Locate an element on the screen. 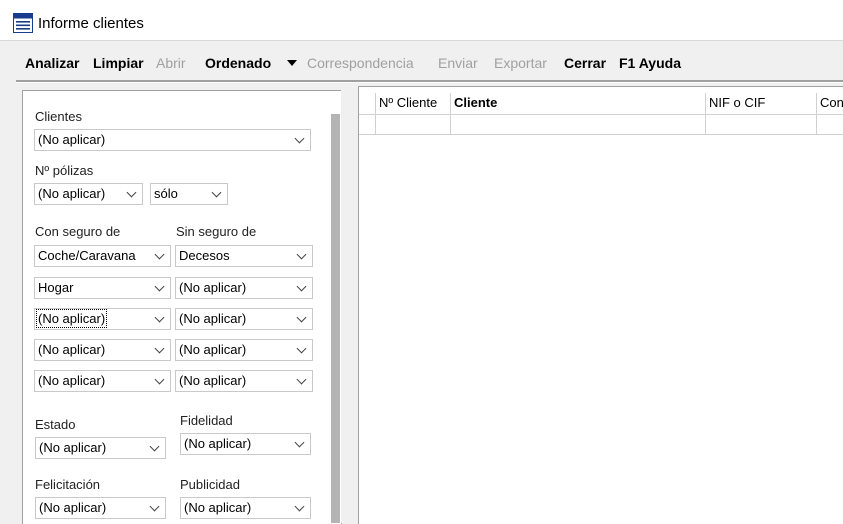  polizas-select-value: (No aplicar) is located at coordinates (72, 193).